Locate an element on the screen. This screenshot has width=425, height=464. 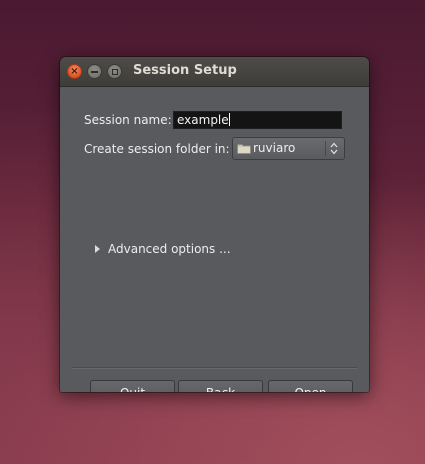
minimize-button is located at coordinates (94, 71).